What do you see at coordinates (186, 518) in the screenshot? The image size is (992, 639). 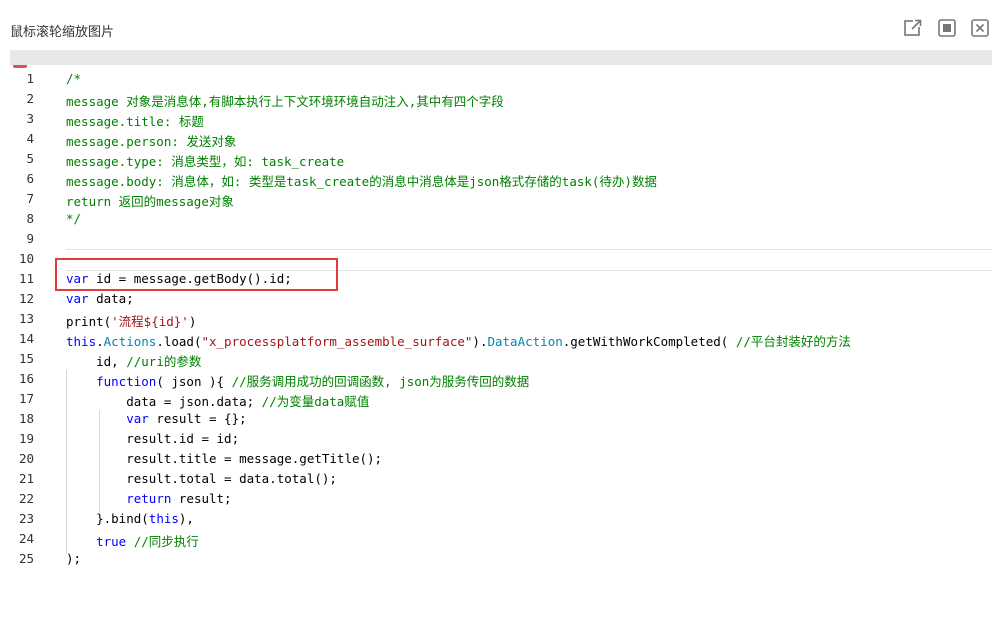 I see `code-token: ),` at bounding box center [186, 518].